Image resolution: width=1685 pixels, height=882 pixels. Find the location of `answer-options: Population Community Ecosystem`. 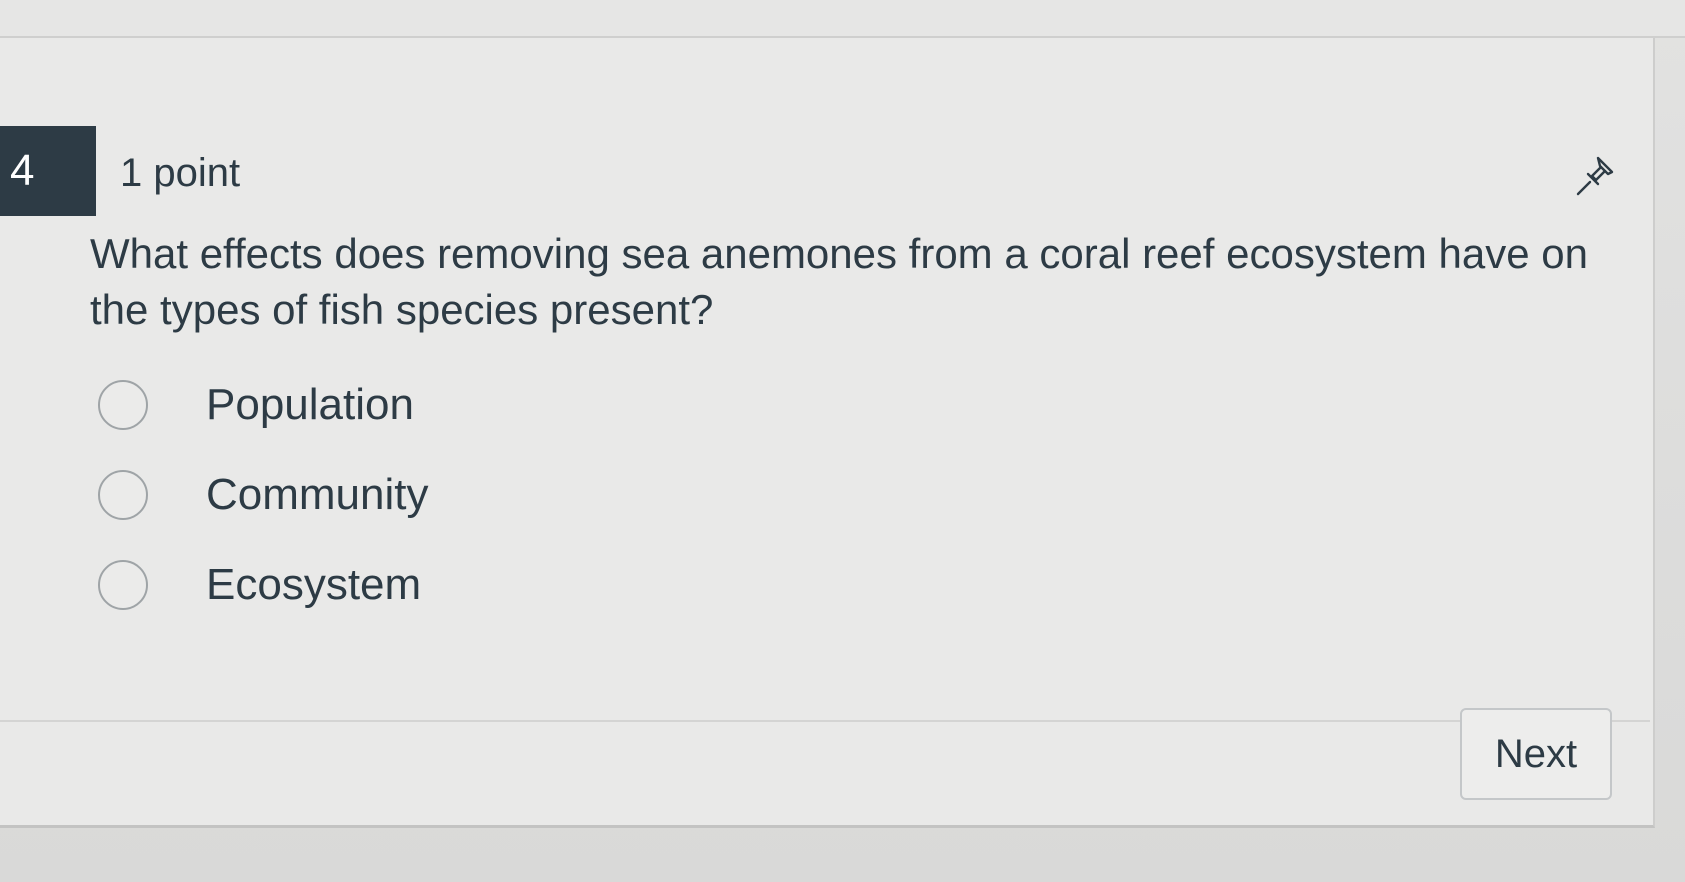

answer-options: Population Community Ecosystem is located at coordinates (263, 495).